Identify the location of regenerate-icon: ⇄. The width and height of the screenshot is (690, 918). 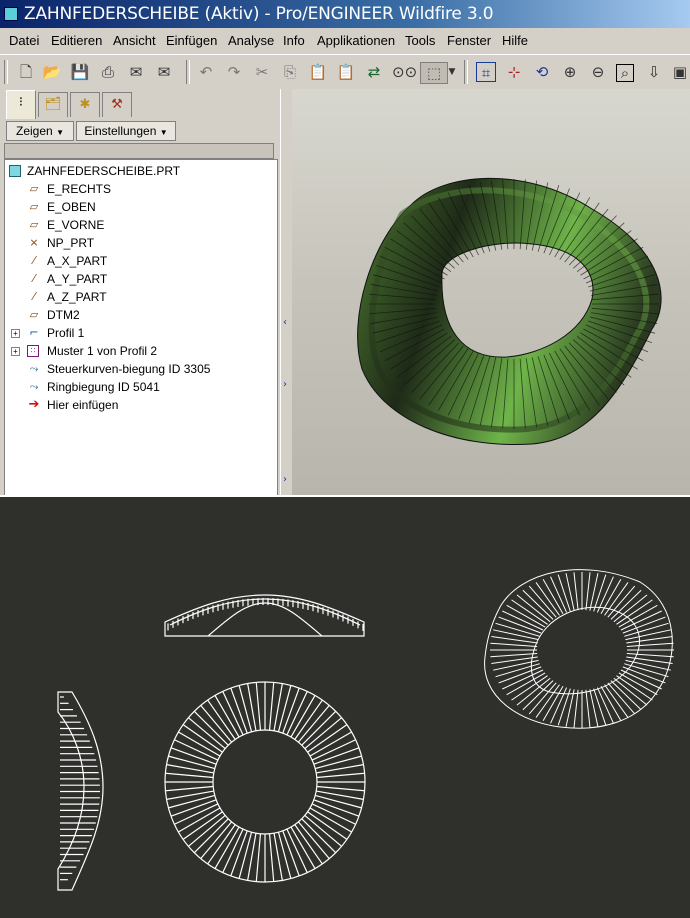
(374, 72).